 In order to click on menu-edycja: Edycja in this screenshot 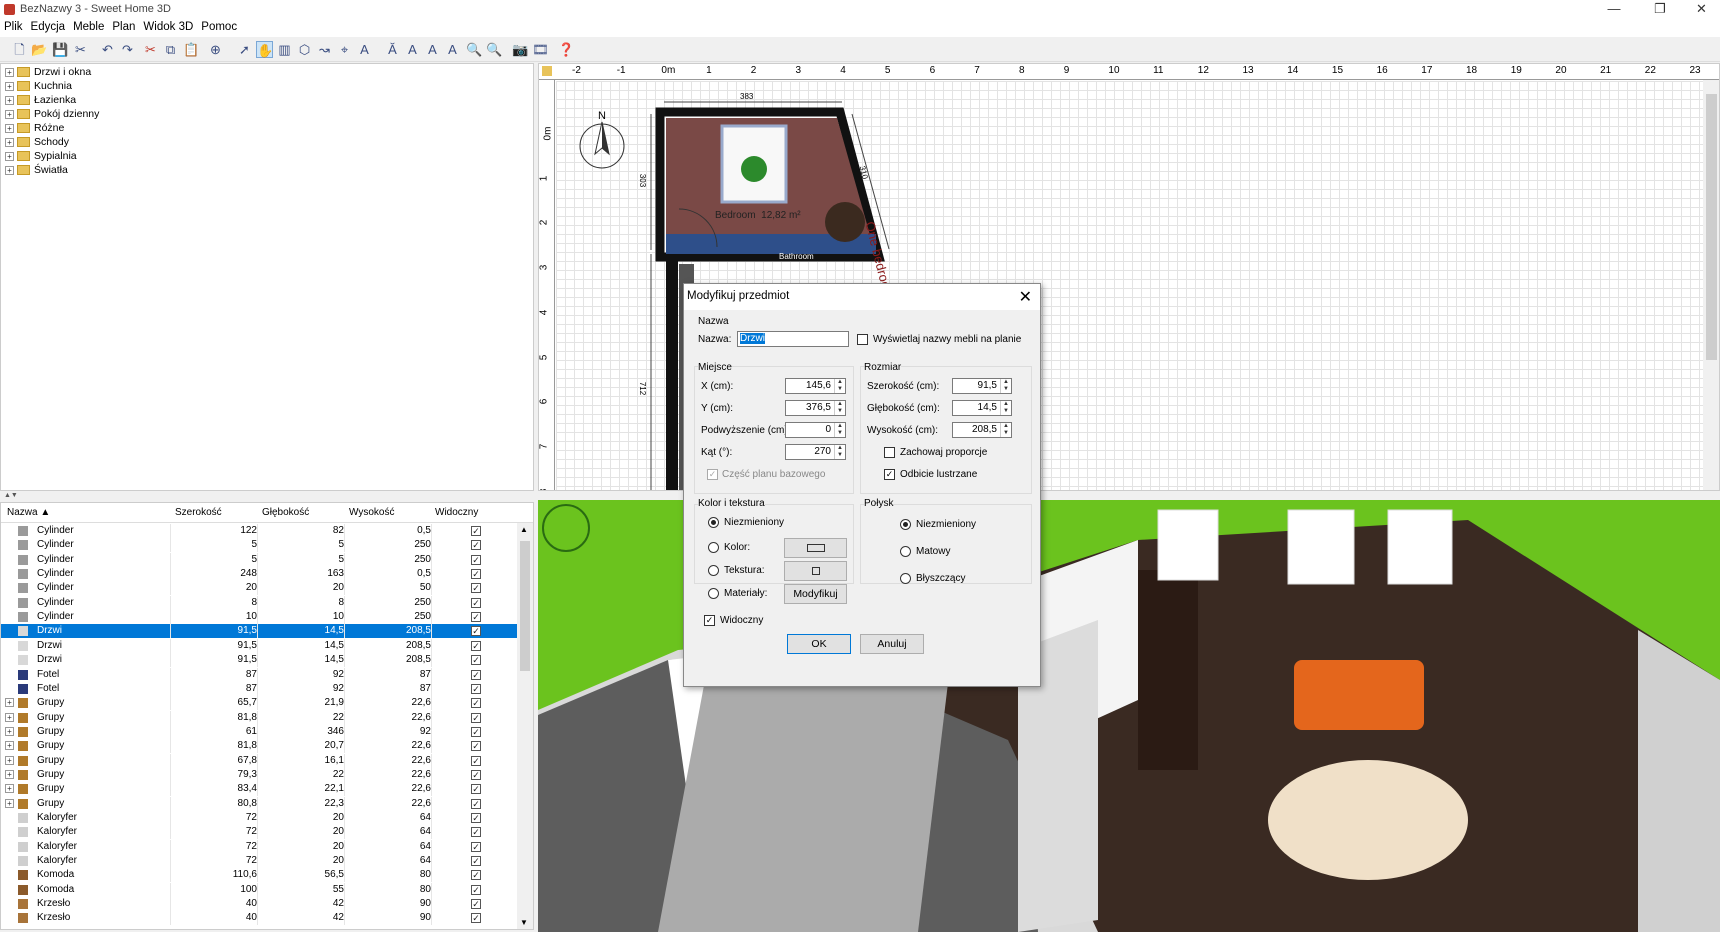, I will do `click(48, 26)`.